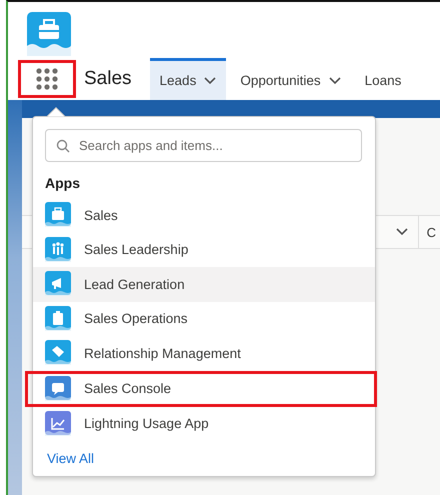 Image resolution: width=440 pixels, height=495 pixels. I want to click on app-item: Sales Operations, so click(204, 319).